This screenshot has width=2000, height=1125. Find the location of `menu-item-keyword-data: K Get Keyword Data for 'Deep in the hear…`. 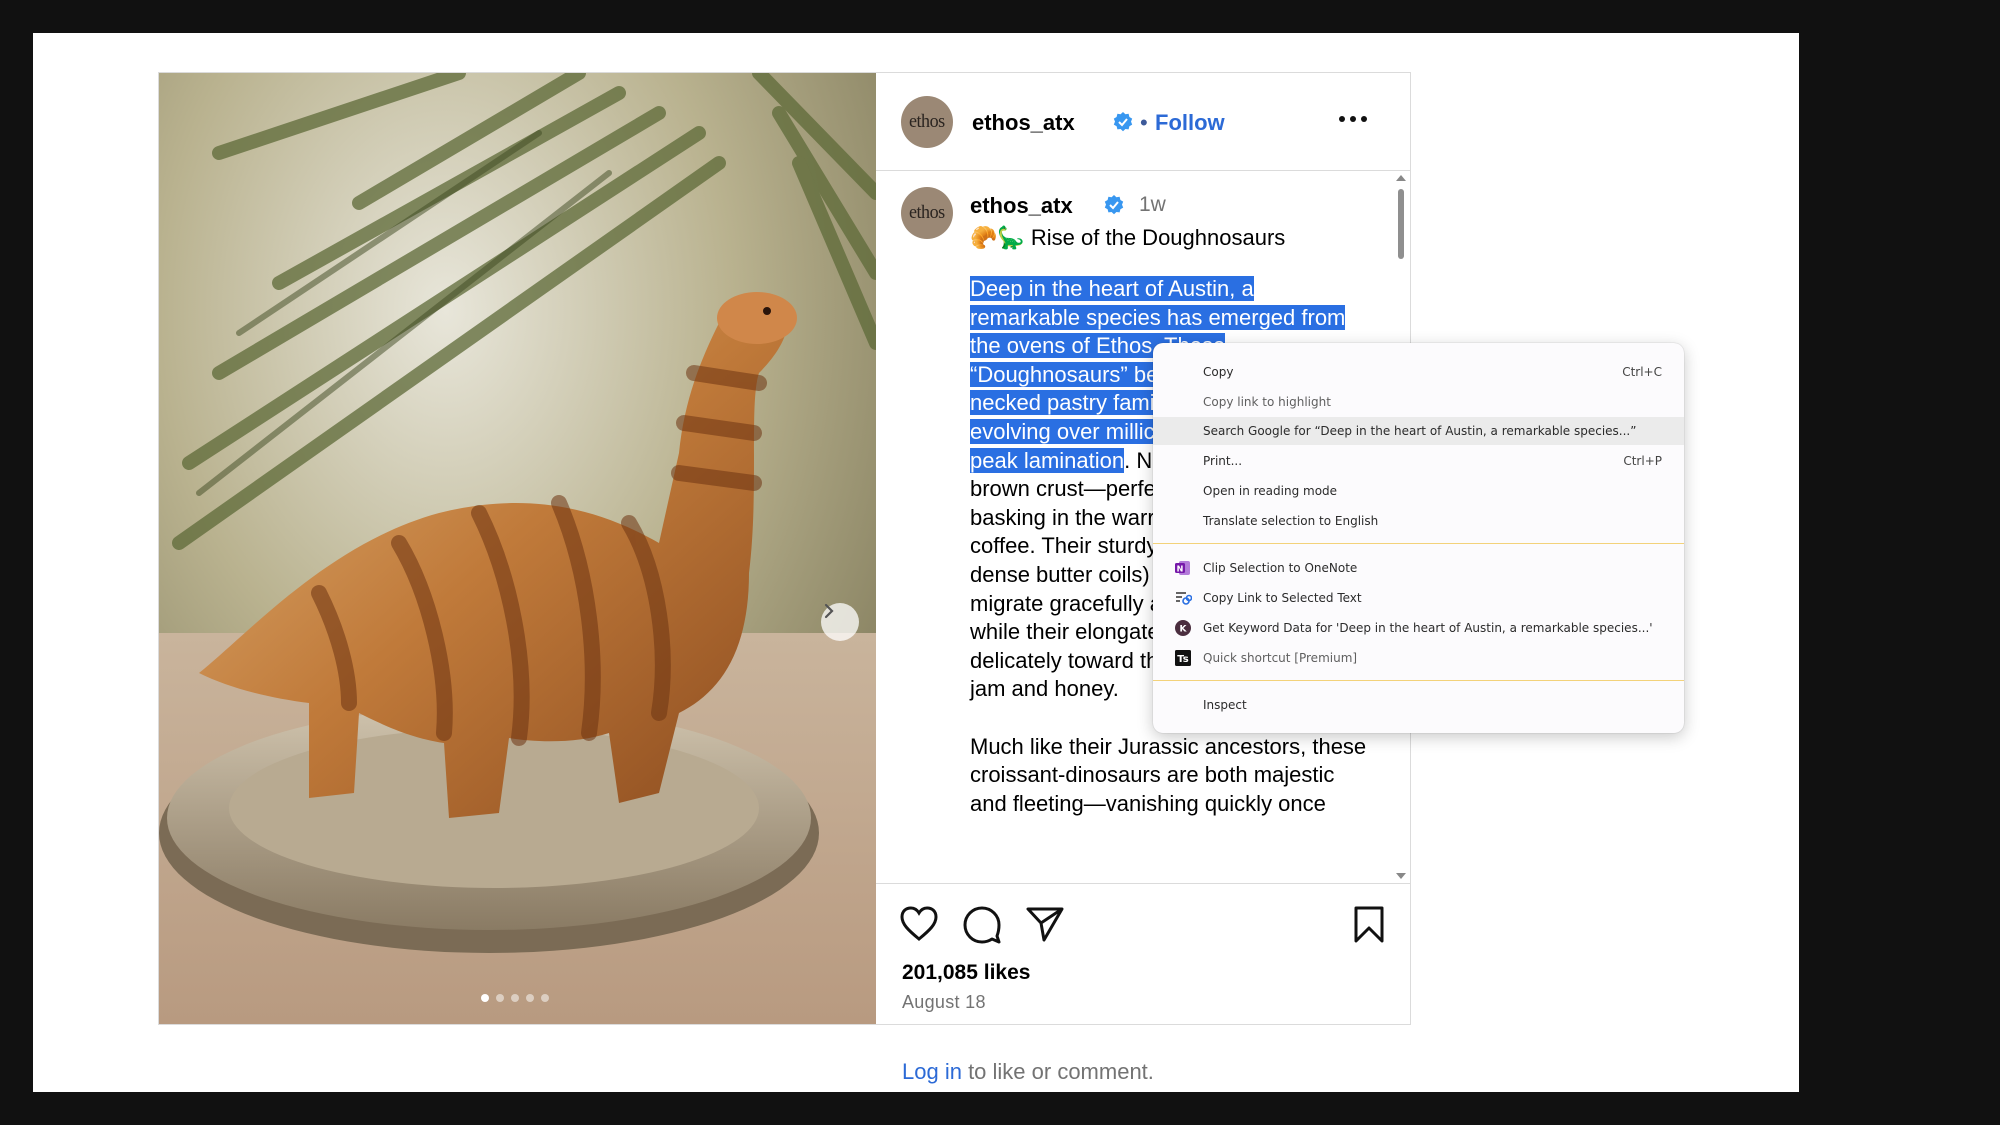

menu-item-keyword-data: K Get Keyword Data for 'Deep in the hear… is located at coordinates (1418, 628).